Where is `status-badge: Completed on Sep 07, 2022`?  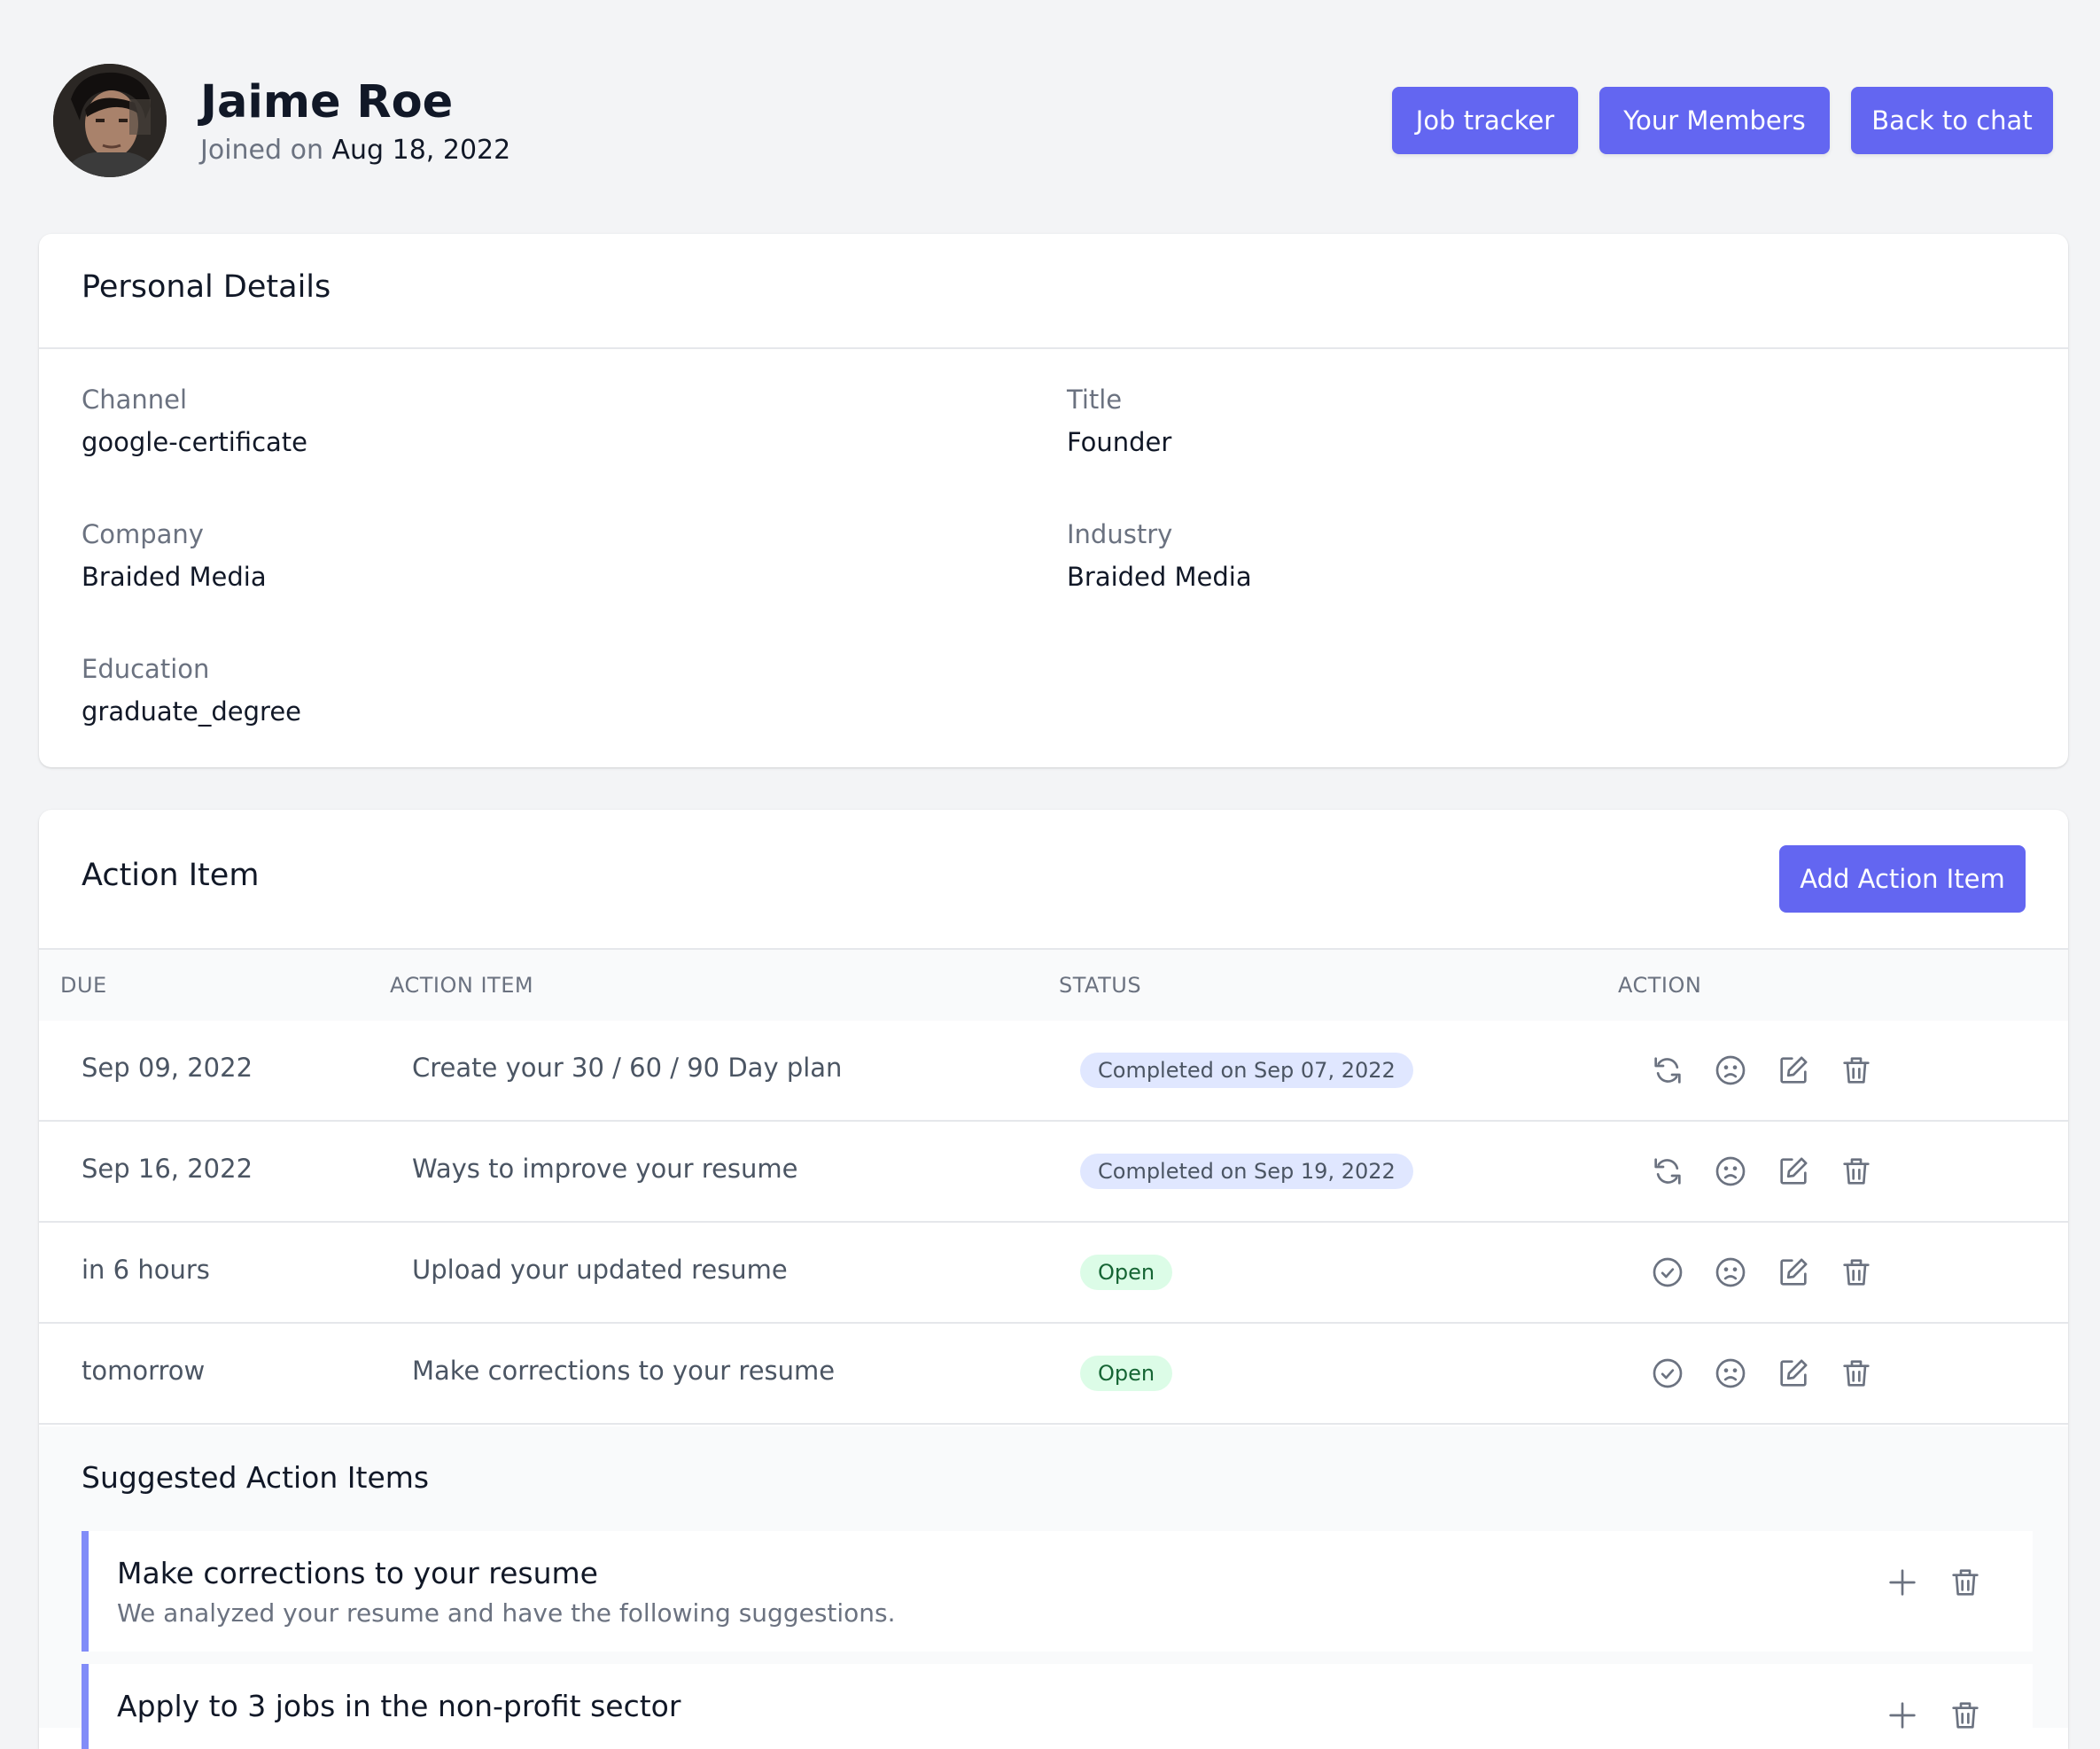 status-badge: Completed on Sep 07, 2022 is located at coordinates (1246, 1070).